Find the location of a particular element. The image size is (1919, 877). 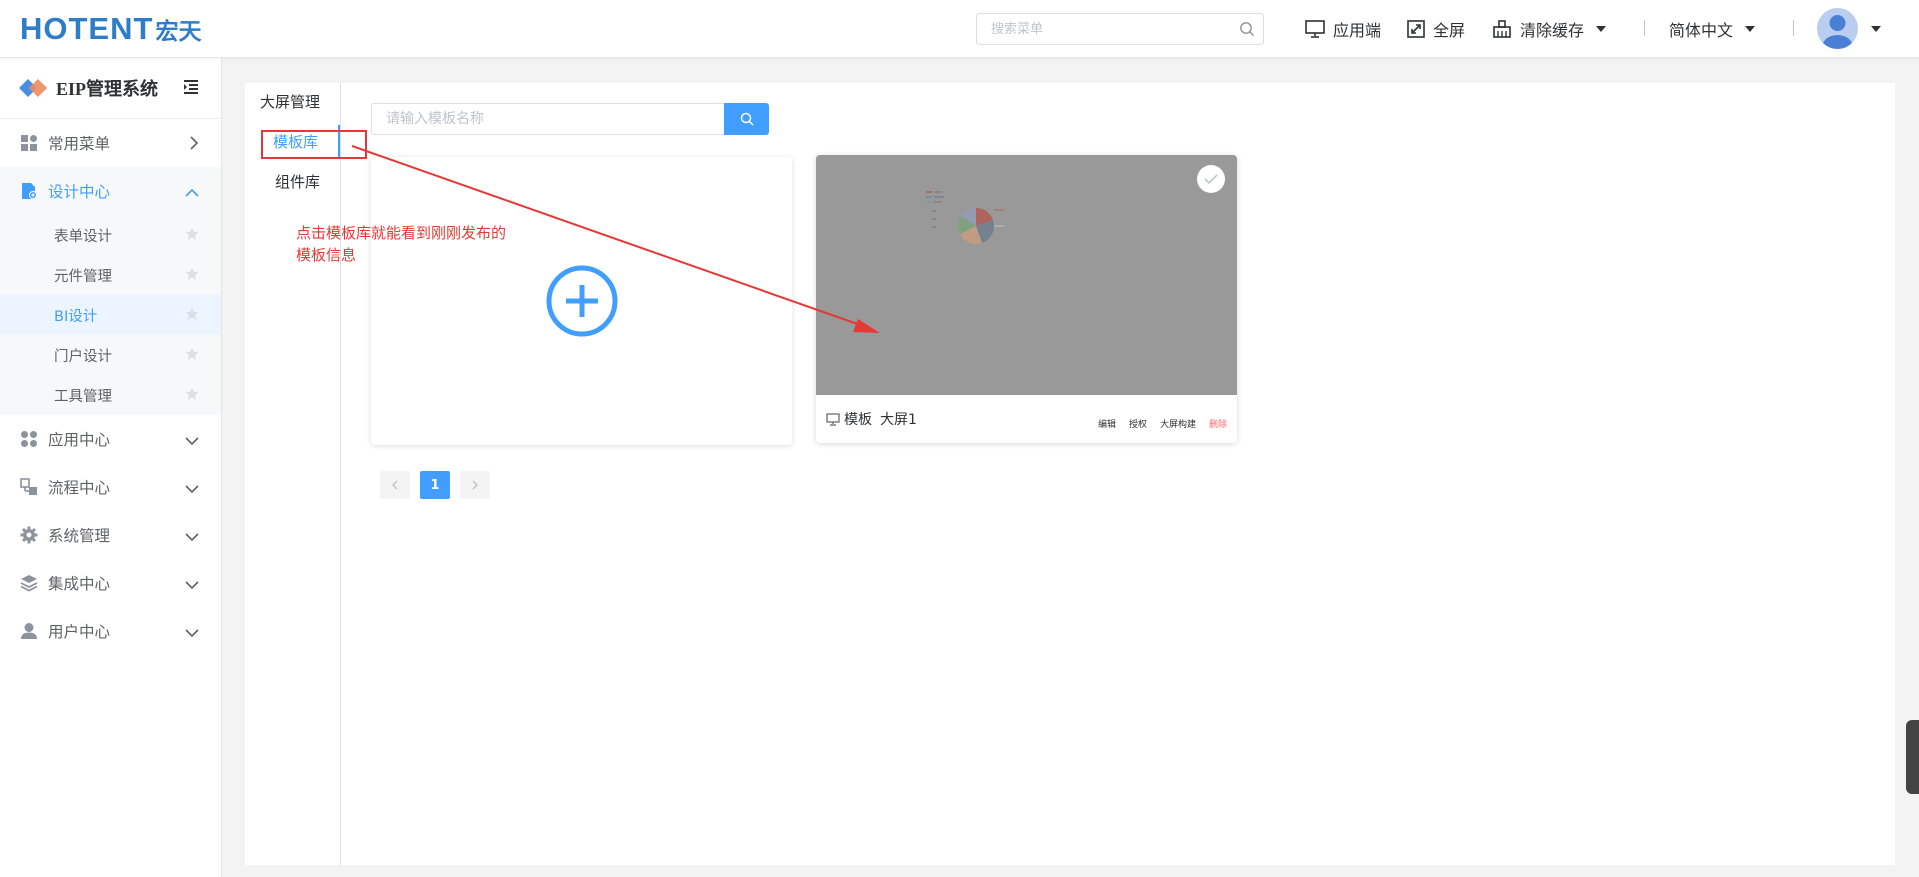

template-name: 大屏1 is located at coordinates (898, 420).